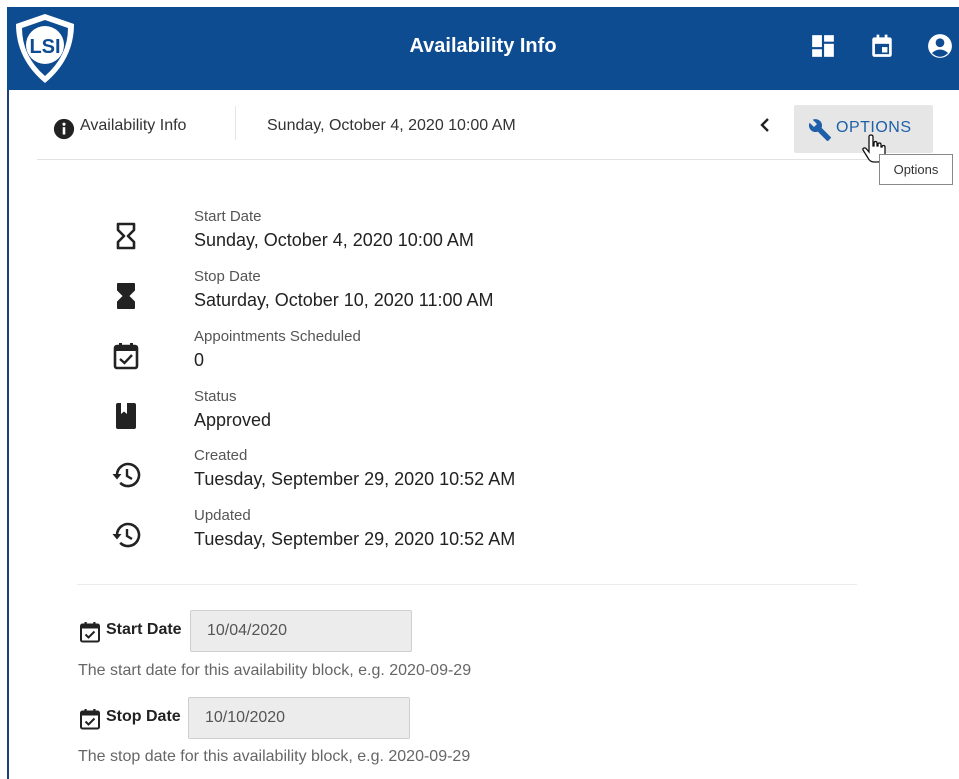  What do you see at coordinates (765, 125) in the screenshot?
I see `chevron-left-icon` at bounding box center [765, 125].